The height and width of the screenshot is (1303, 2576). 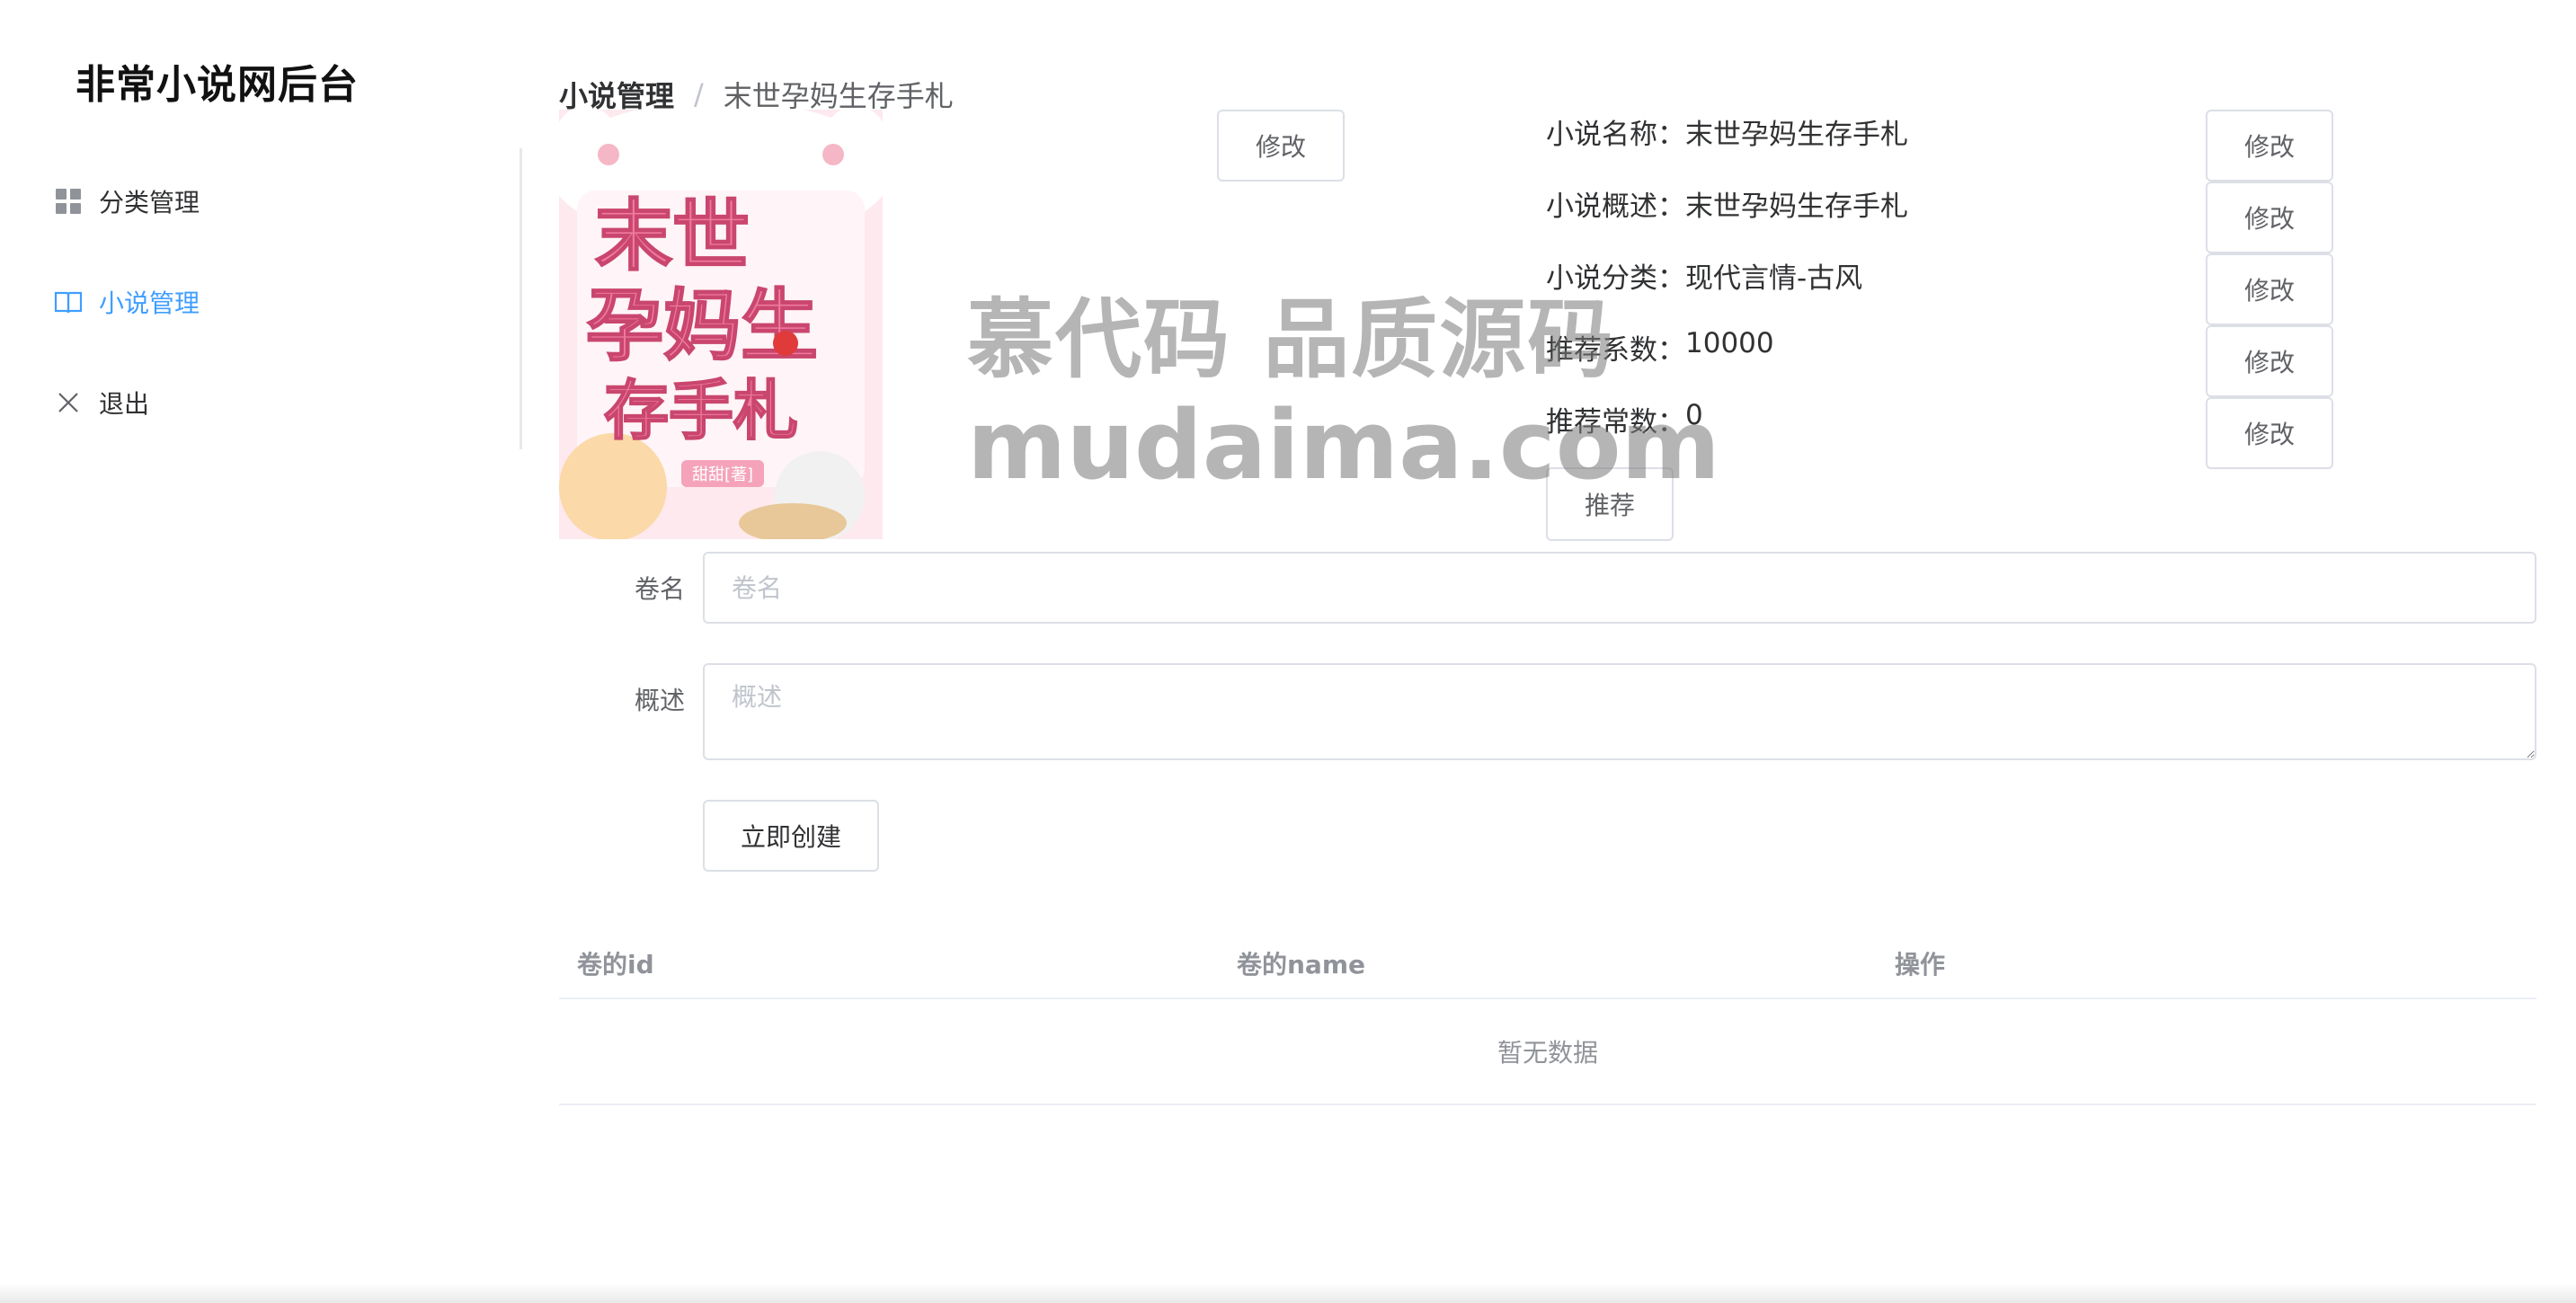 What do you see at coordinates (1729, 343) in the screenshot?
I see `info-rec-coef-value: 10000` at bounding box center [1729, 343].